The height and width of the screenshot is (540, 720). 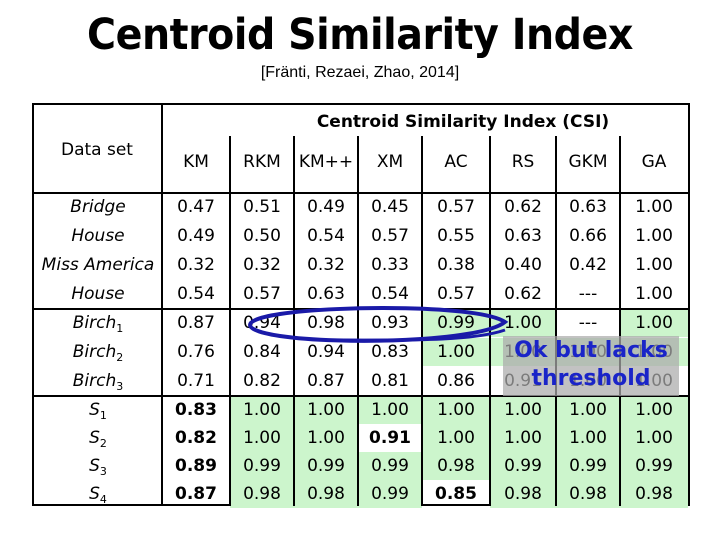 I want to click on annotation-text: Ok but lacks threshold, so click(x=591, y=365).